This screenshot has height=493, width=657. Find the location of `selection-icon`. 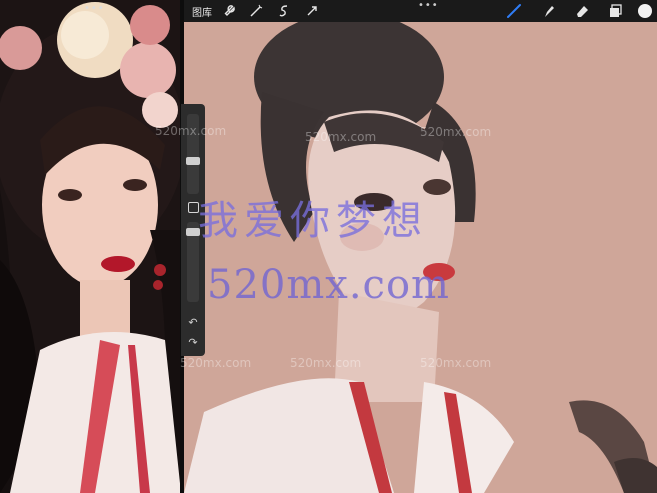

selection-icon is located at coordinates (284, 11).